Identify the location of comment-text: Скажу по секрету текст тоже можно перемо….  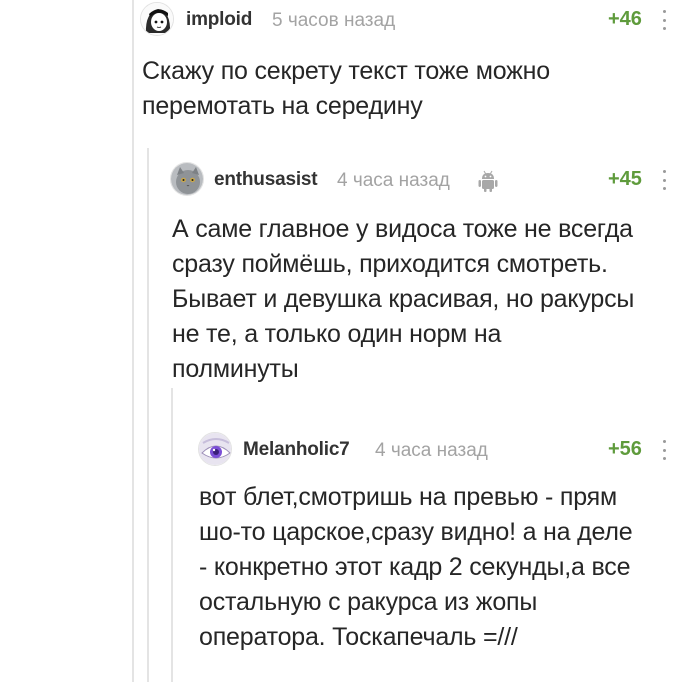
(346, 88).